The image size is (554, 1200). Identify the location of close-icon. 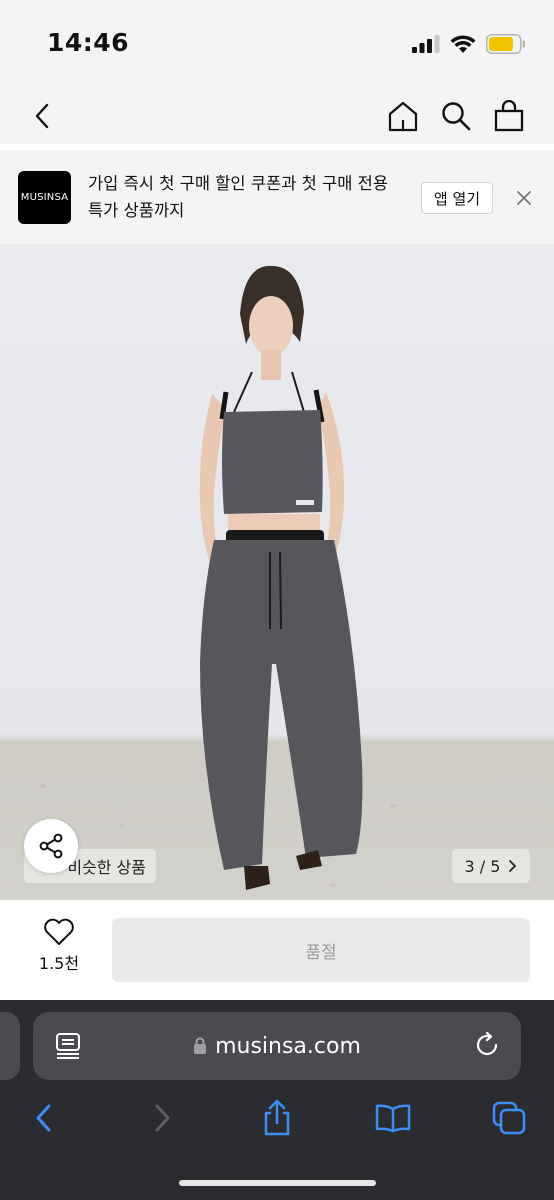
(524, 198).